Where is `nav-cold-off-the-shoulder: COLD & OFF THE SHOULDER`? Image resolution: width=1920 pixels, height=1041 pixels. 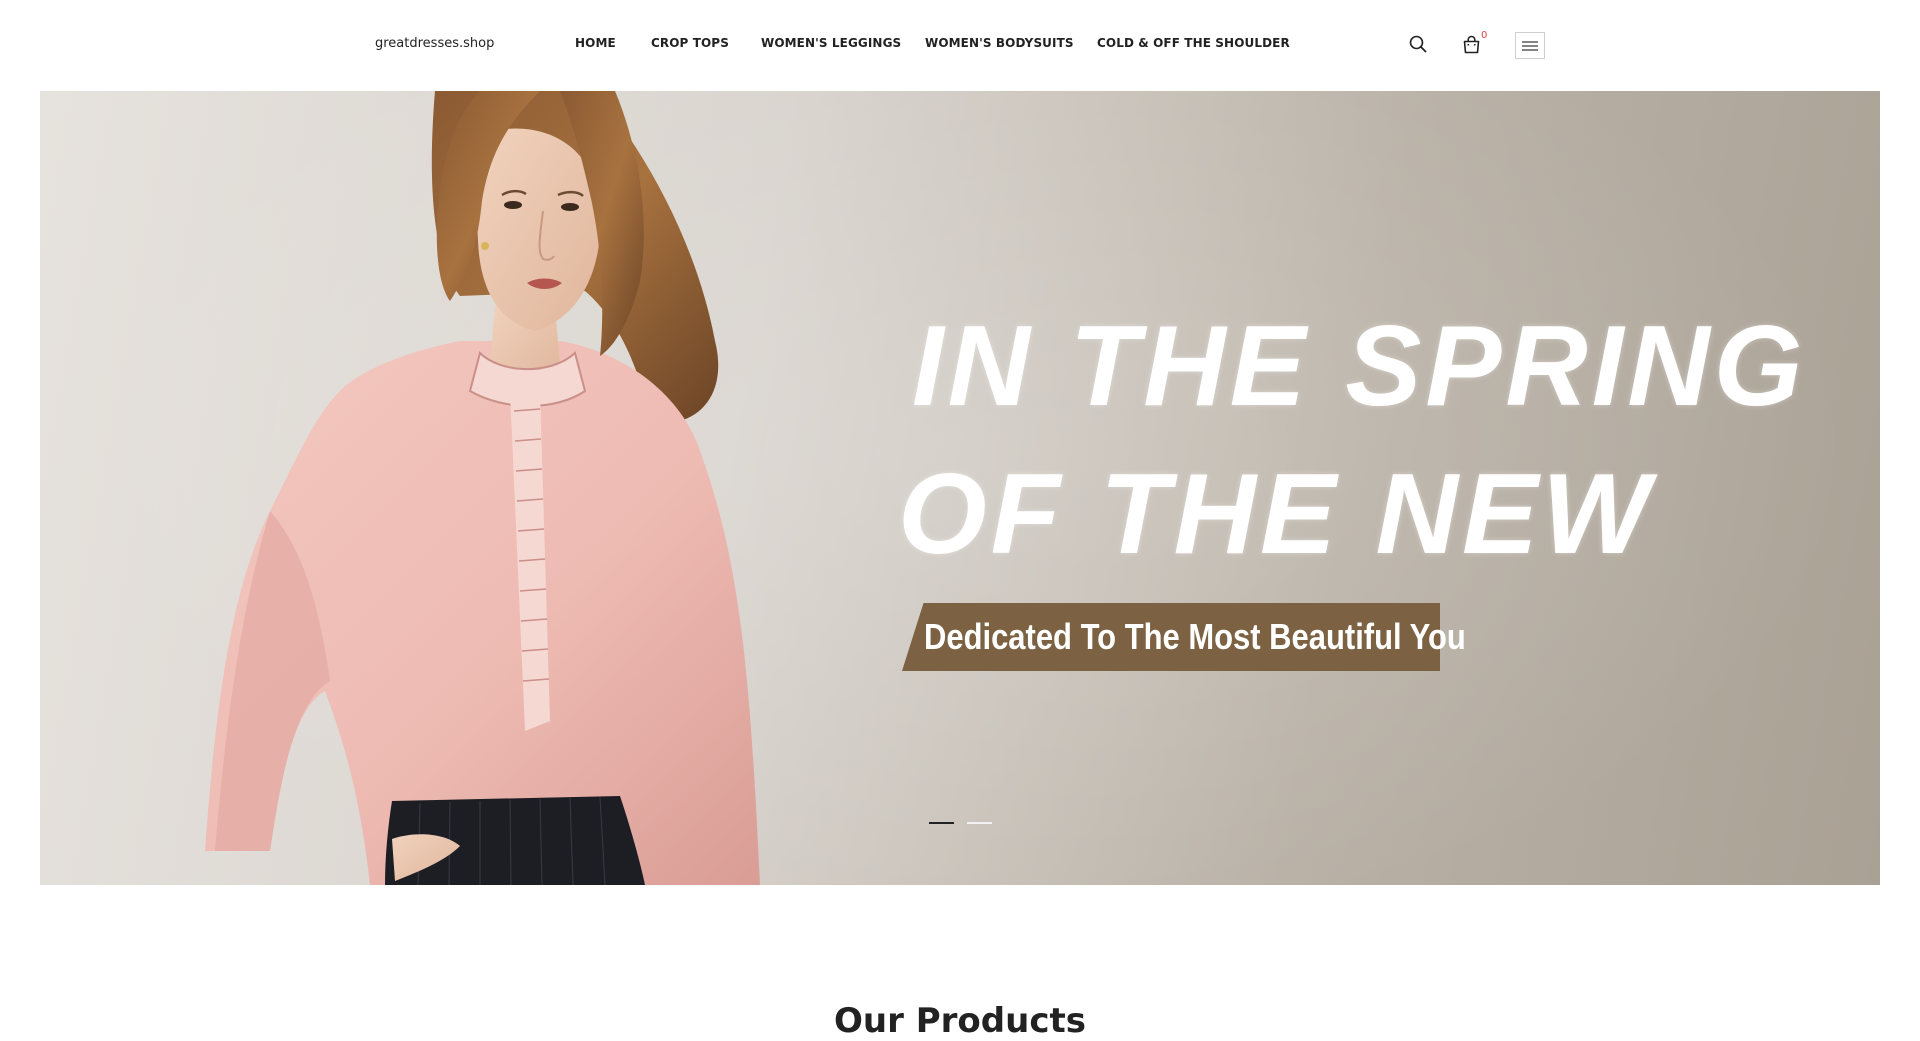
nav-cold-off-the-shoulder: COLD & OFF THE SHOULDER is located at coordinates (1193, 43).